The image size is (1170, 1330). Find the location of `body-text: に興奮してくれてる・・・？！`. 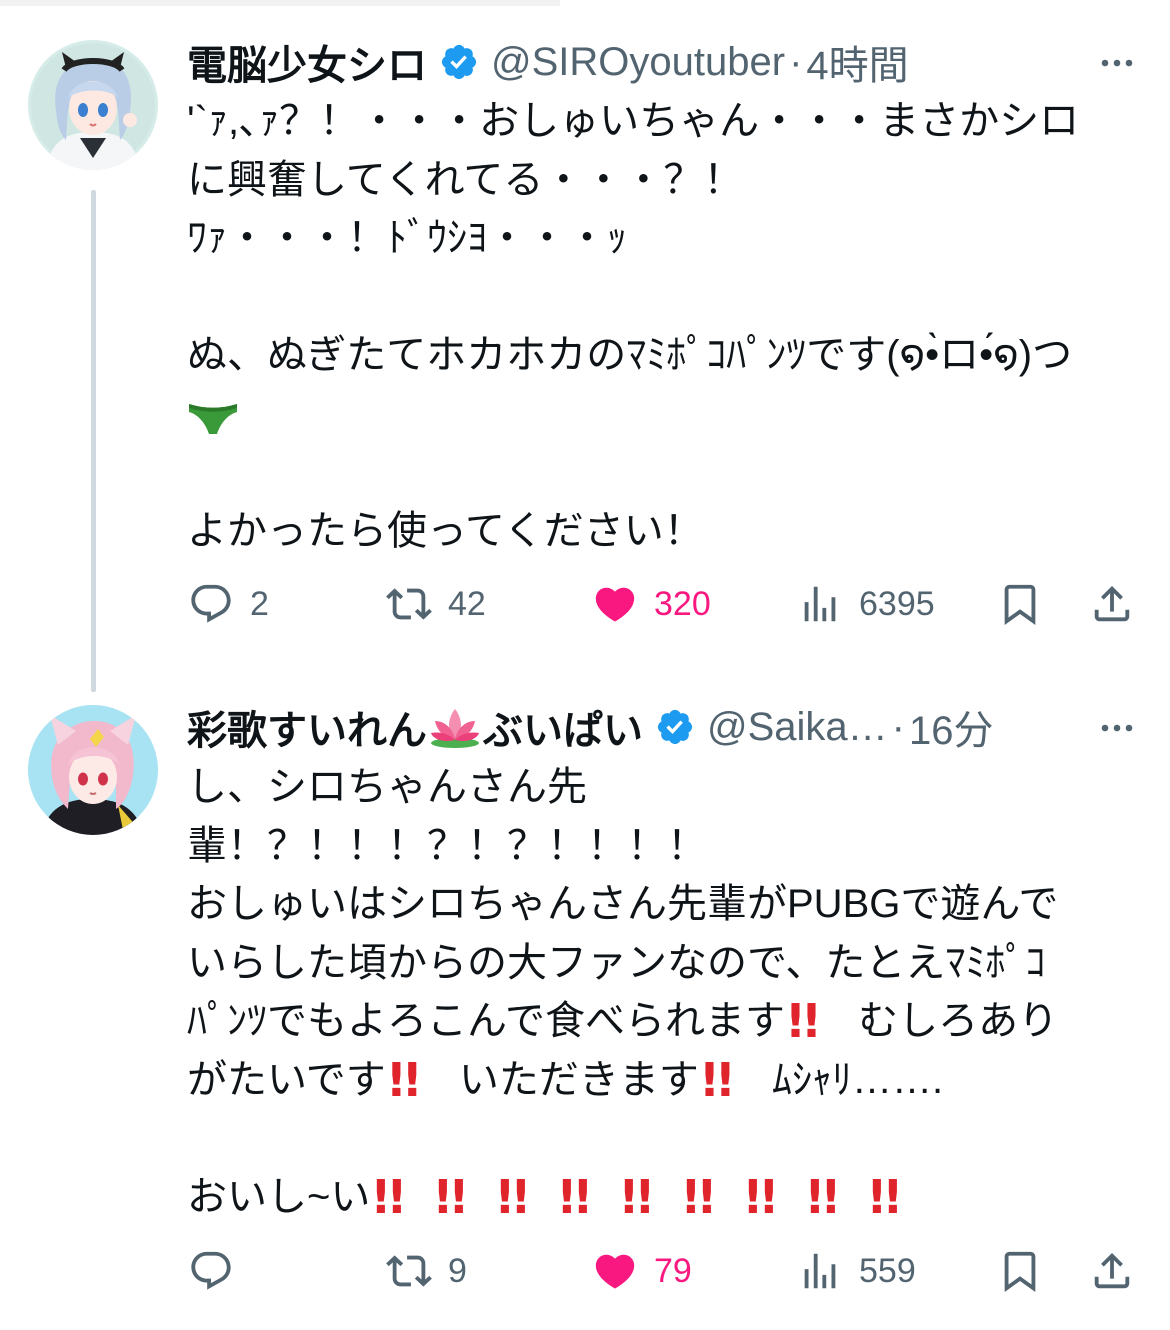

body-text: に興奮してくれてる・・・？！ is located at coordinates (465, 179).